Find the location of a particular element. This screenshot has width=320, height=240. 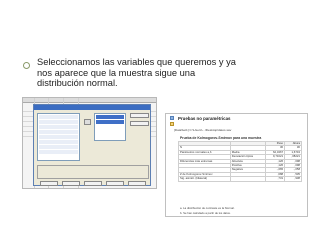

kolmogorov-dialog is located at coordinates (92, 145).